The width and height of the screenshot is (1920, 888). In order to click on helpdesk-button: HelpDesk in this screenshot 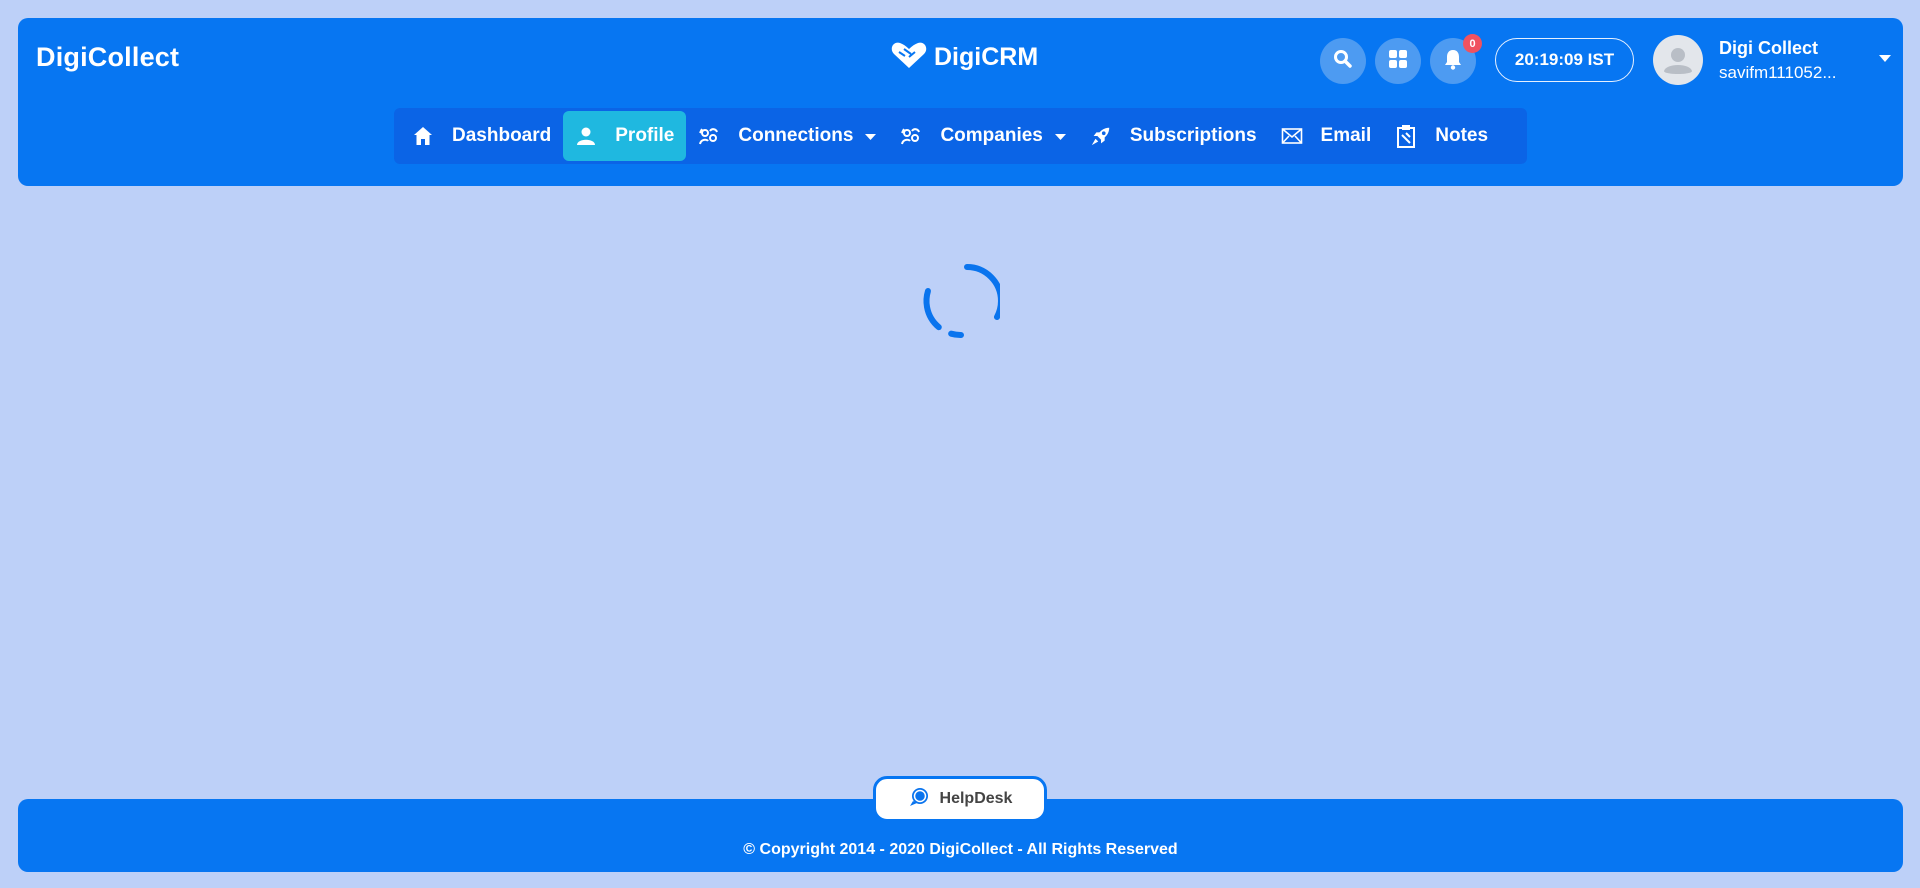, I will do `click(960, 799)`.